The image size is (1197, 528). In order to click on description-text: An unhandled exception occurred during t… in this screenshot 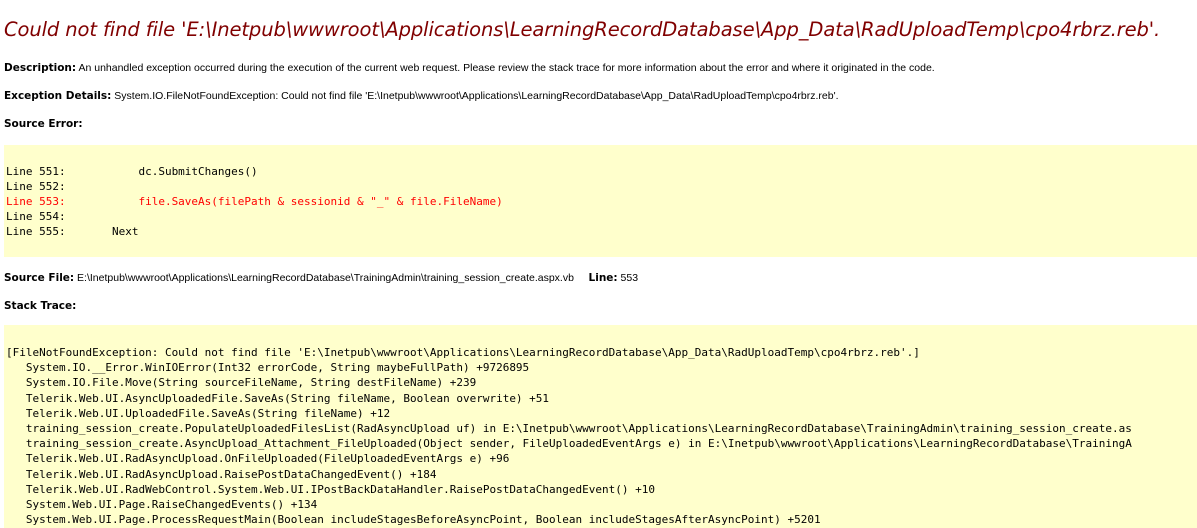, I will do `click(506, 68)`.